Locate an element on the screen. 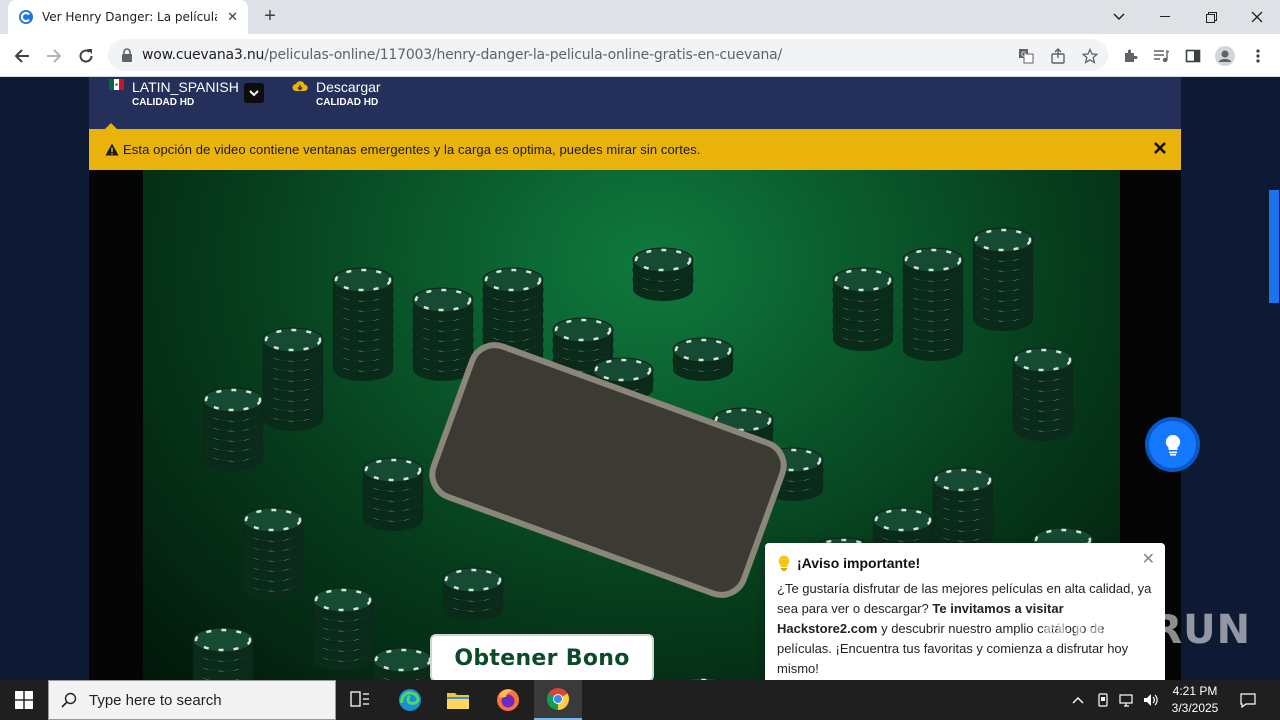  tab-title: Ver Henry Danger: La película Online is located at coordinates (129, 17).